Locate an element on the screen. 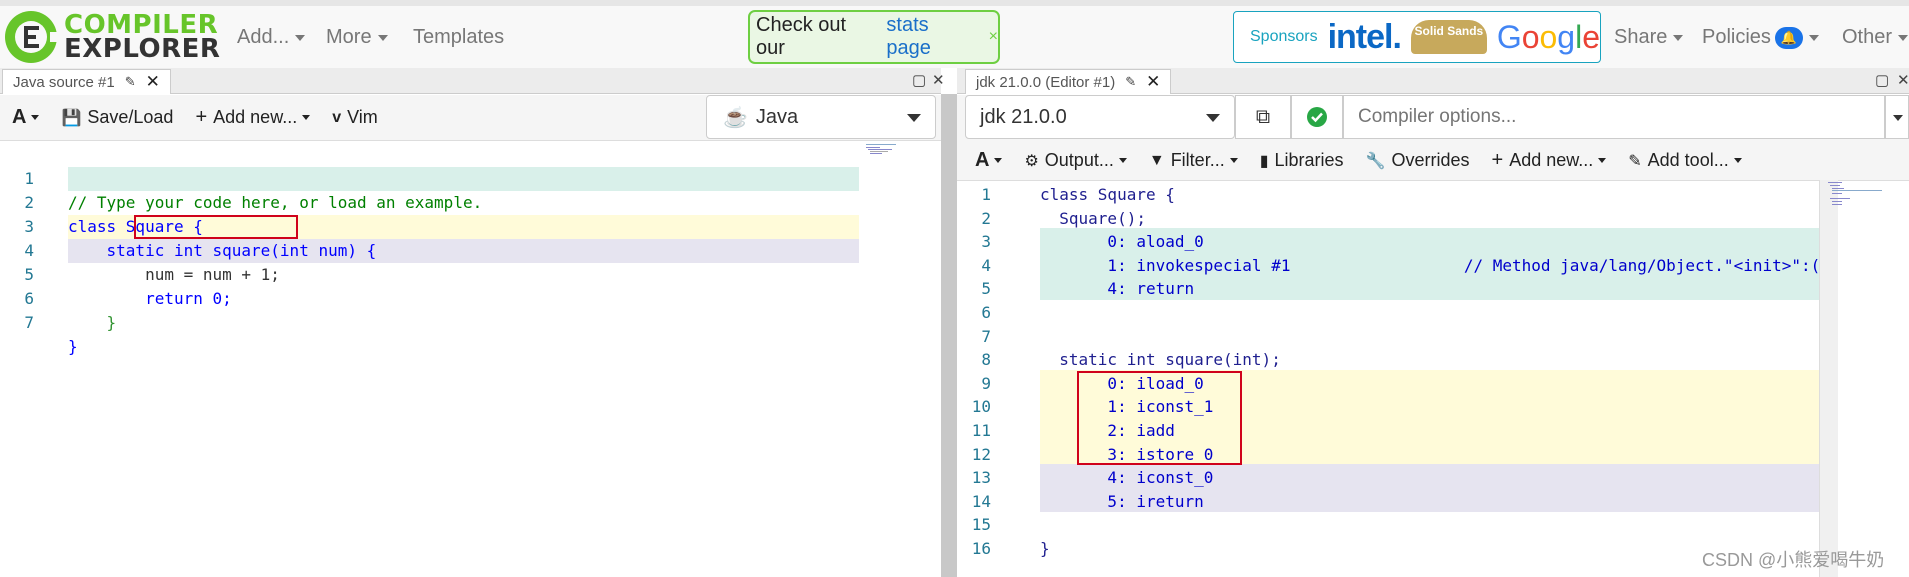  java-icon: ☕ is located at coordinates (735, 117).